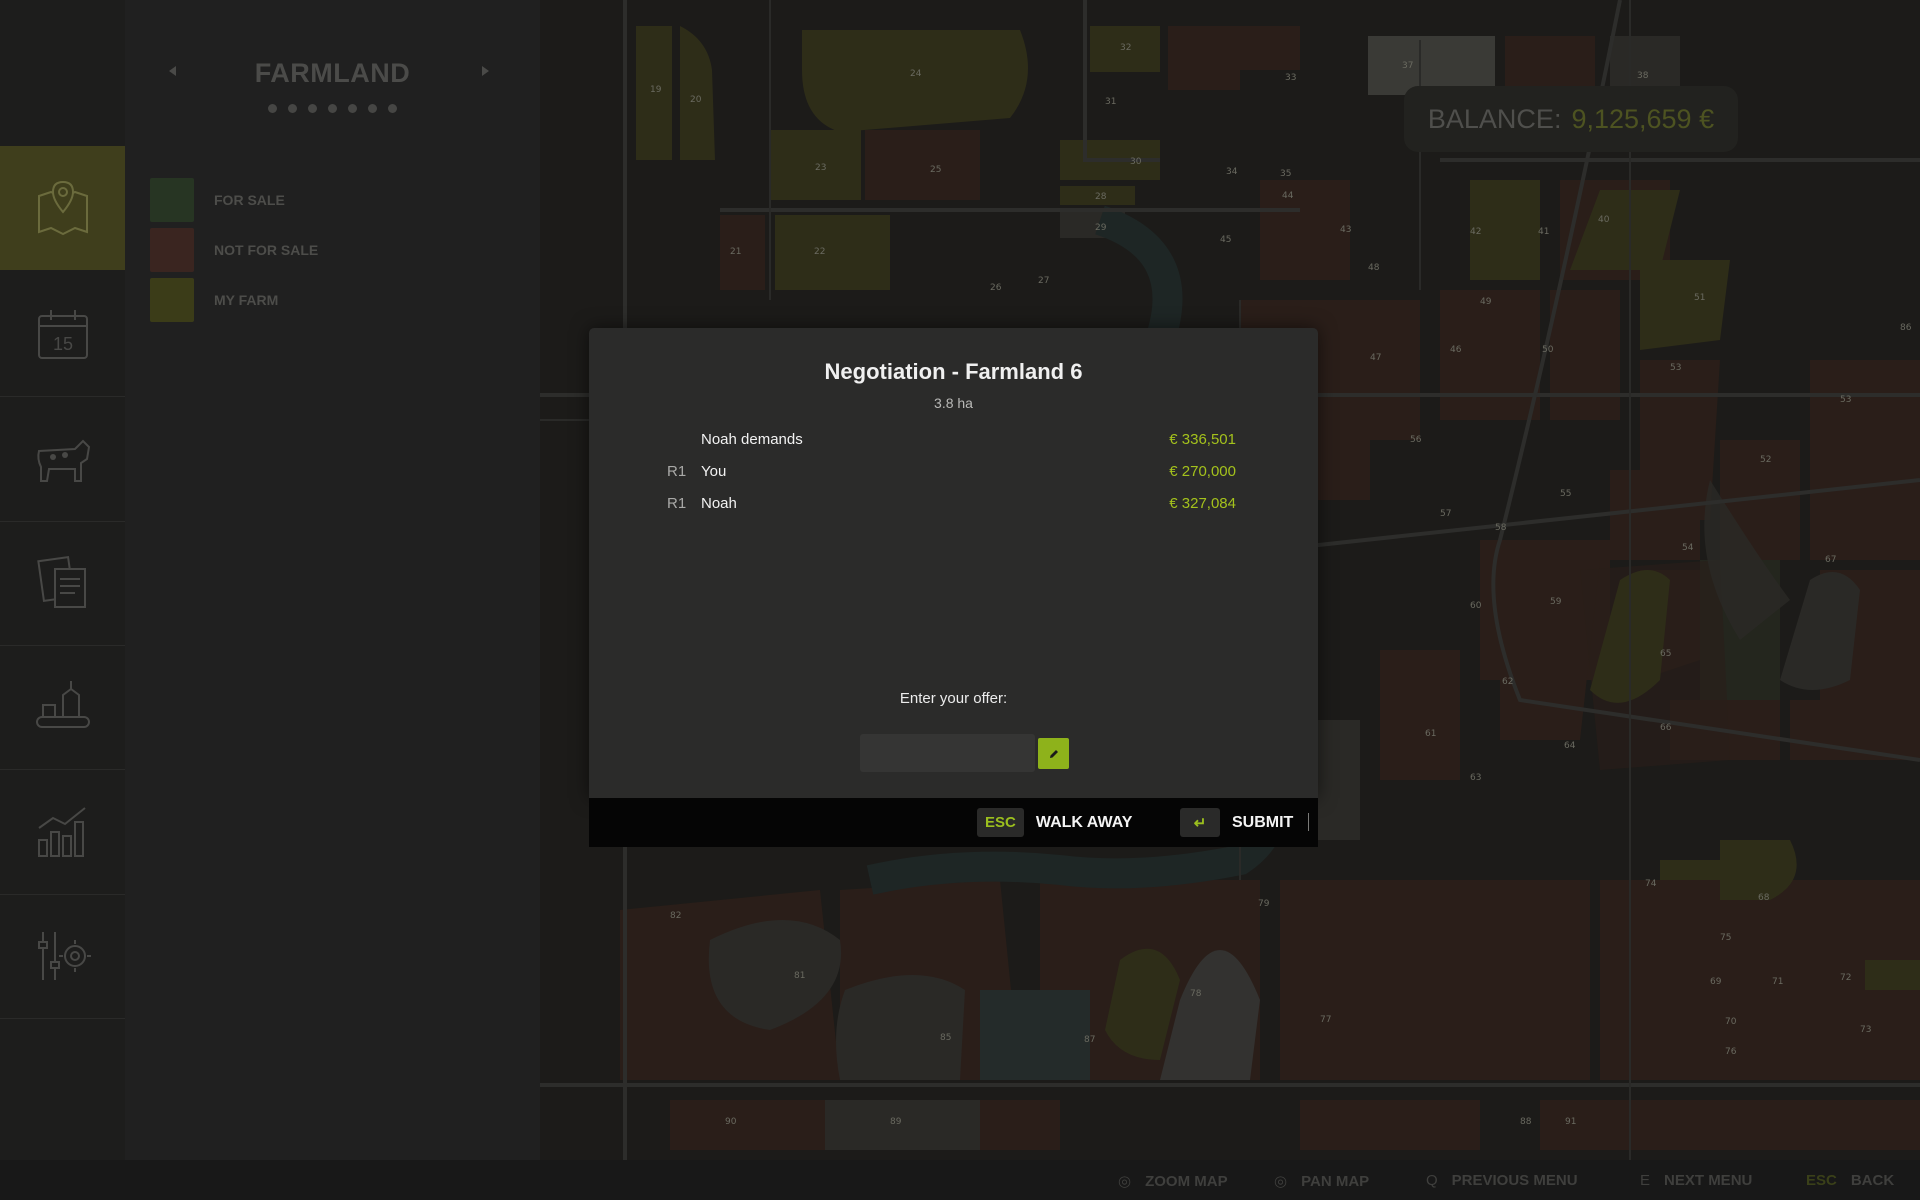 The image size is (1920, 1200). What do you see at coordinates (953, 507) in the screenshot?
I see `negotiation-row: R1 Noah € 327,084` at bounding box center [953, 507].